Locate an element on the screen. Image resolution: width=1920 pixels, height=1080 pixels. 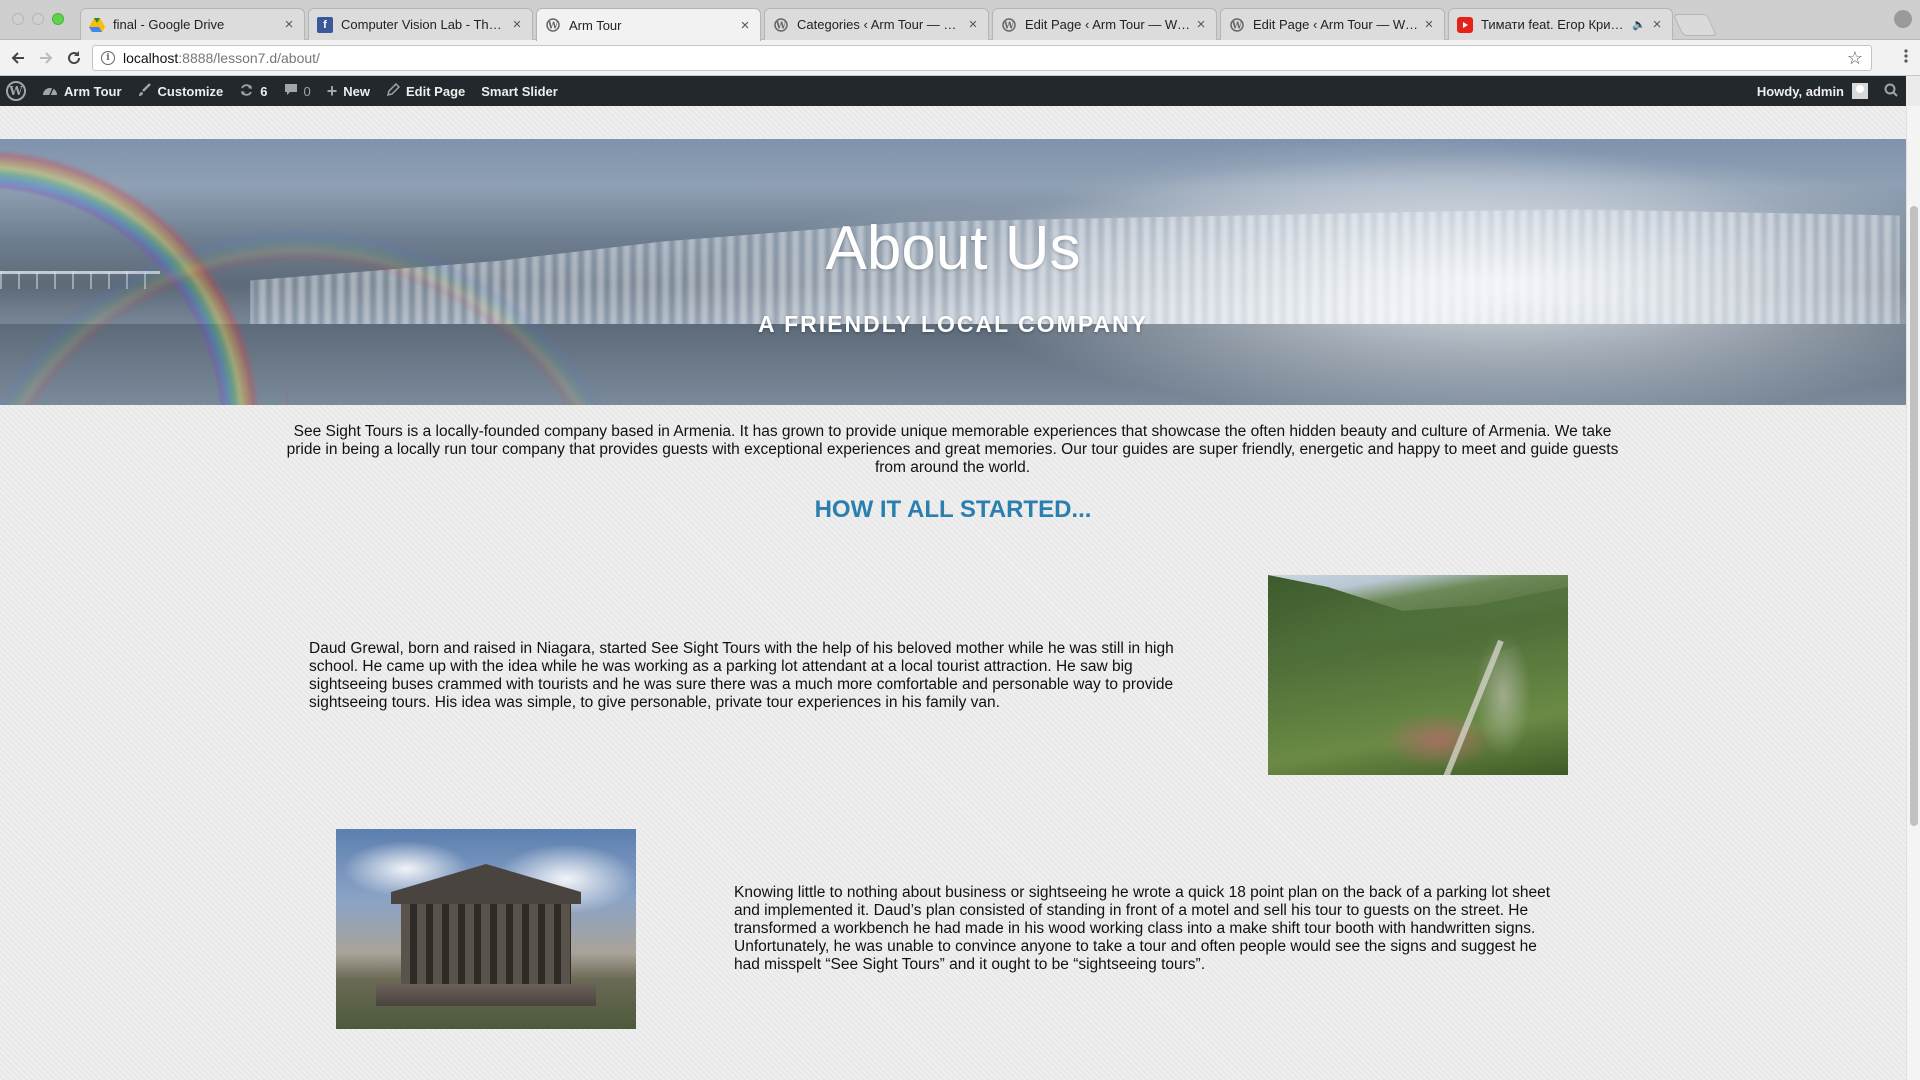
browser-tab: f Computer Vision Lab - The Uni × is located at coordinates (420, 24).